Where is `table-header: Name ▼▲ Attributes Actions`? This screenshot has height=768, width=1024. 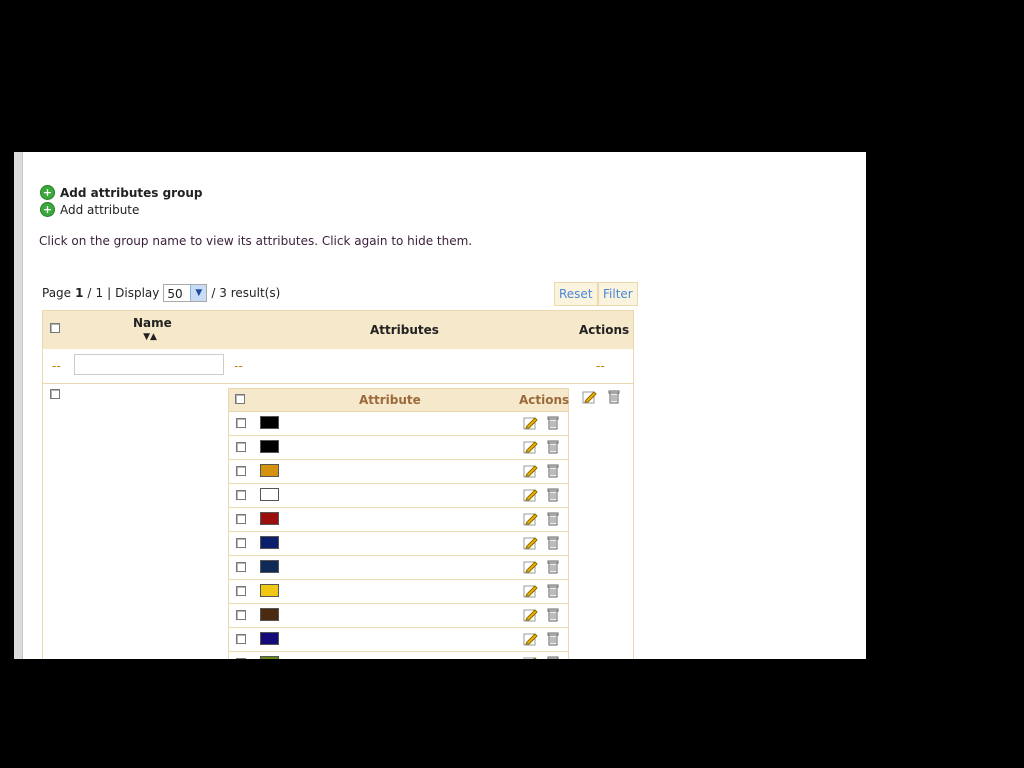 table-header: Name ▼▲ Attributes Actions is located at coordinates (338, 330).